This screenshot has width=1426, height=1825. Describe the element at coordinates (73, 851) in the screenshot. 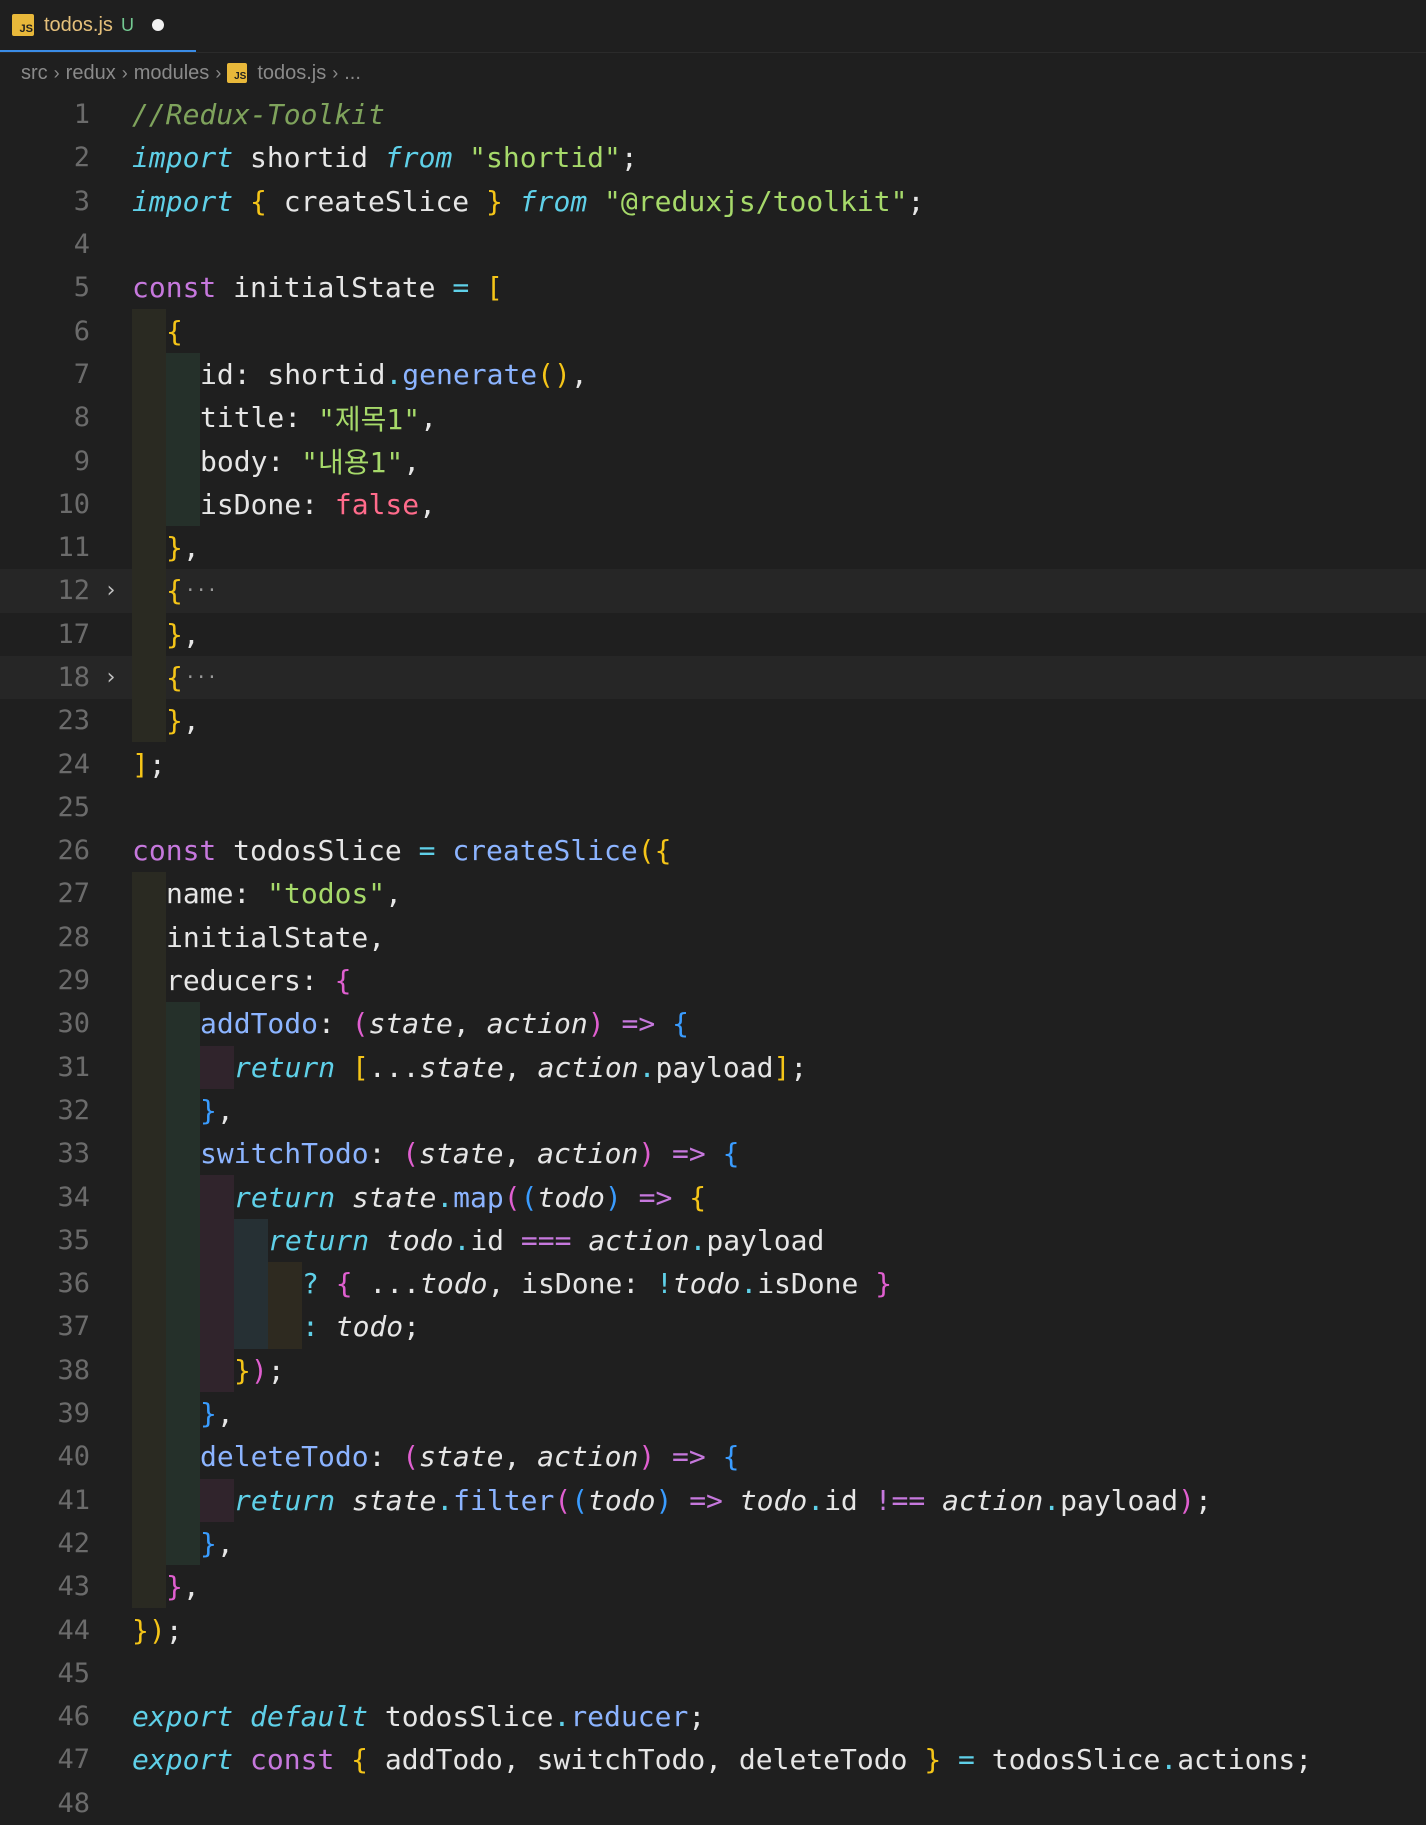

I see `line-number: 26` at that location.